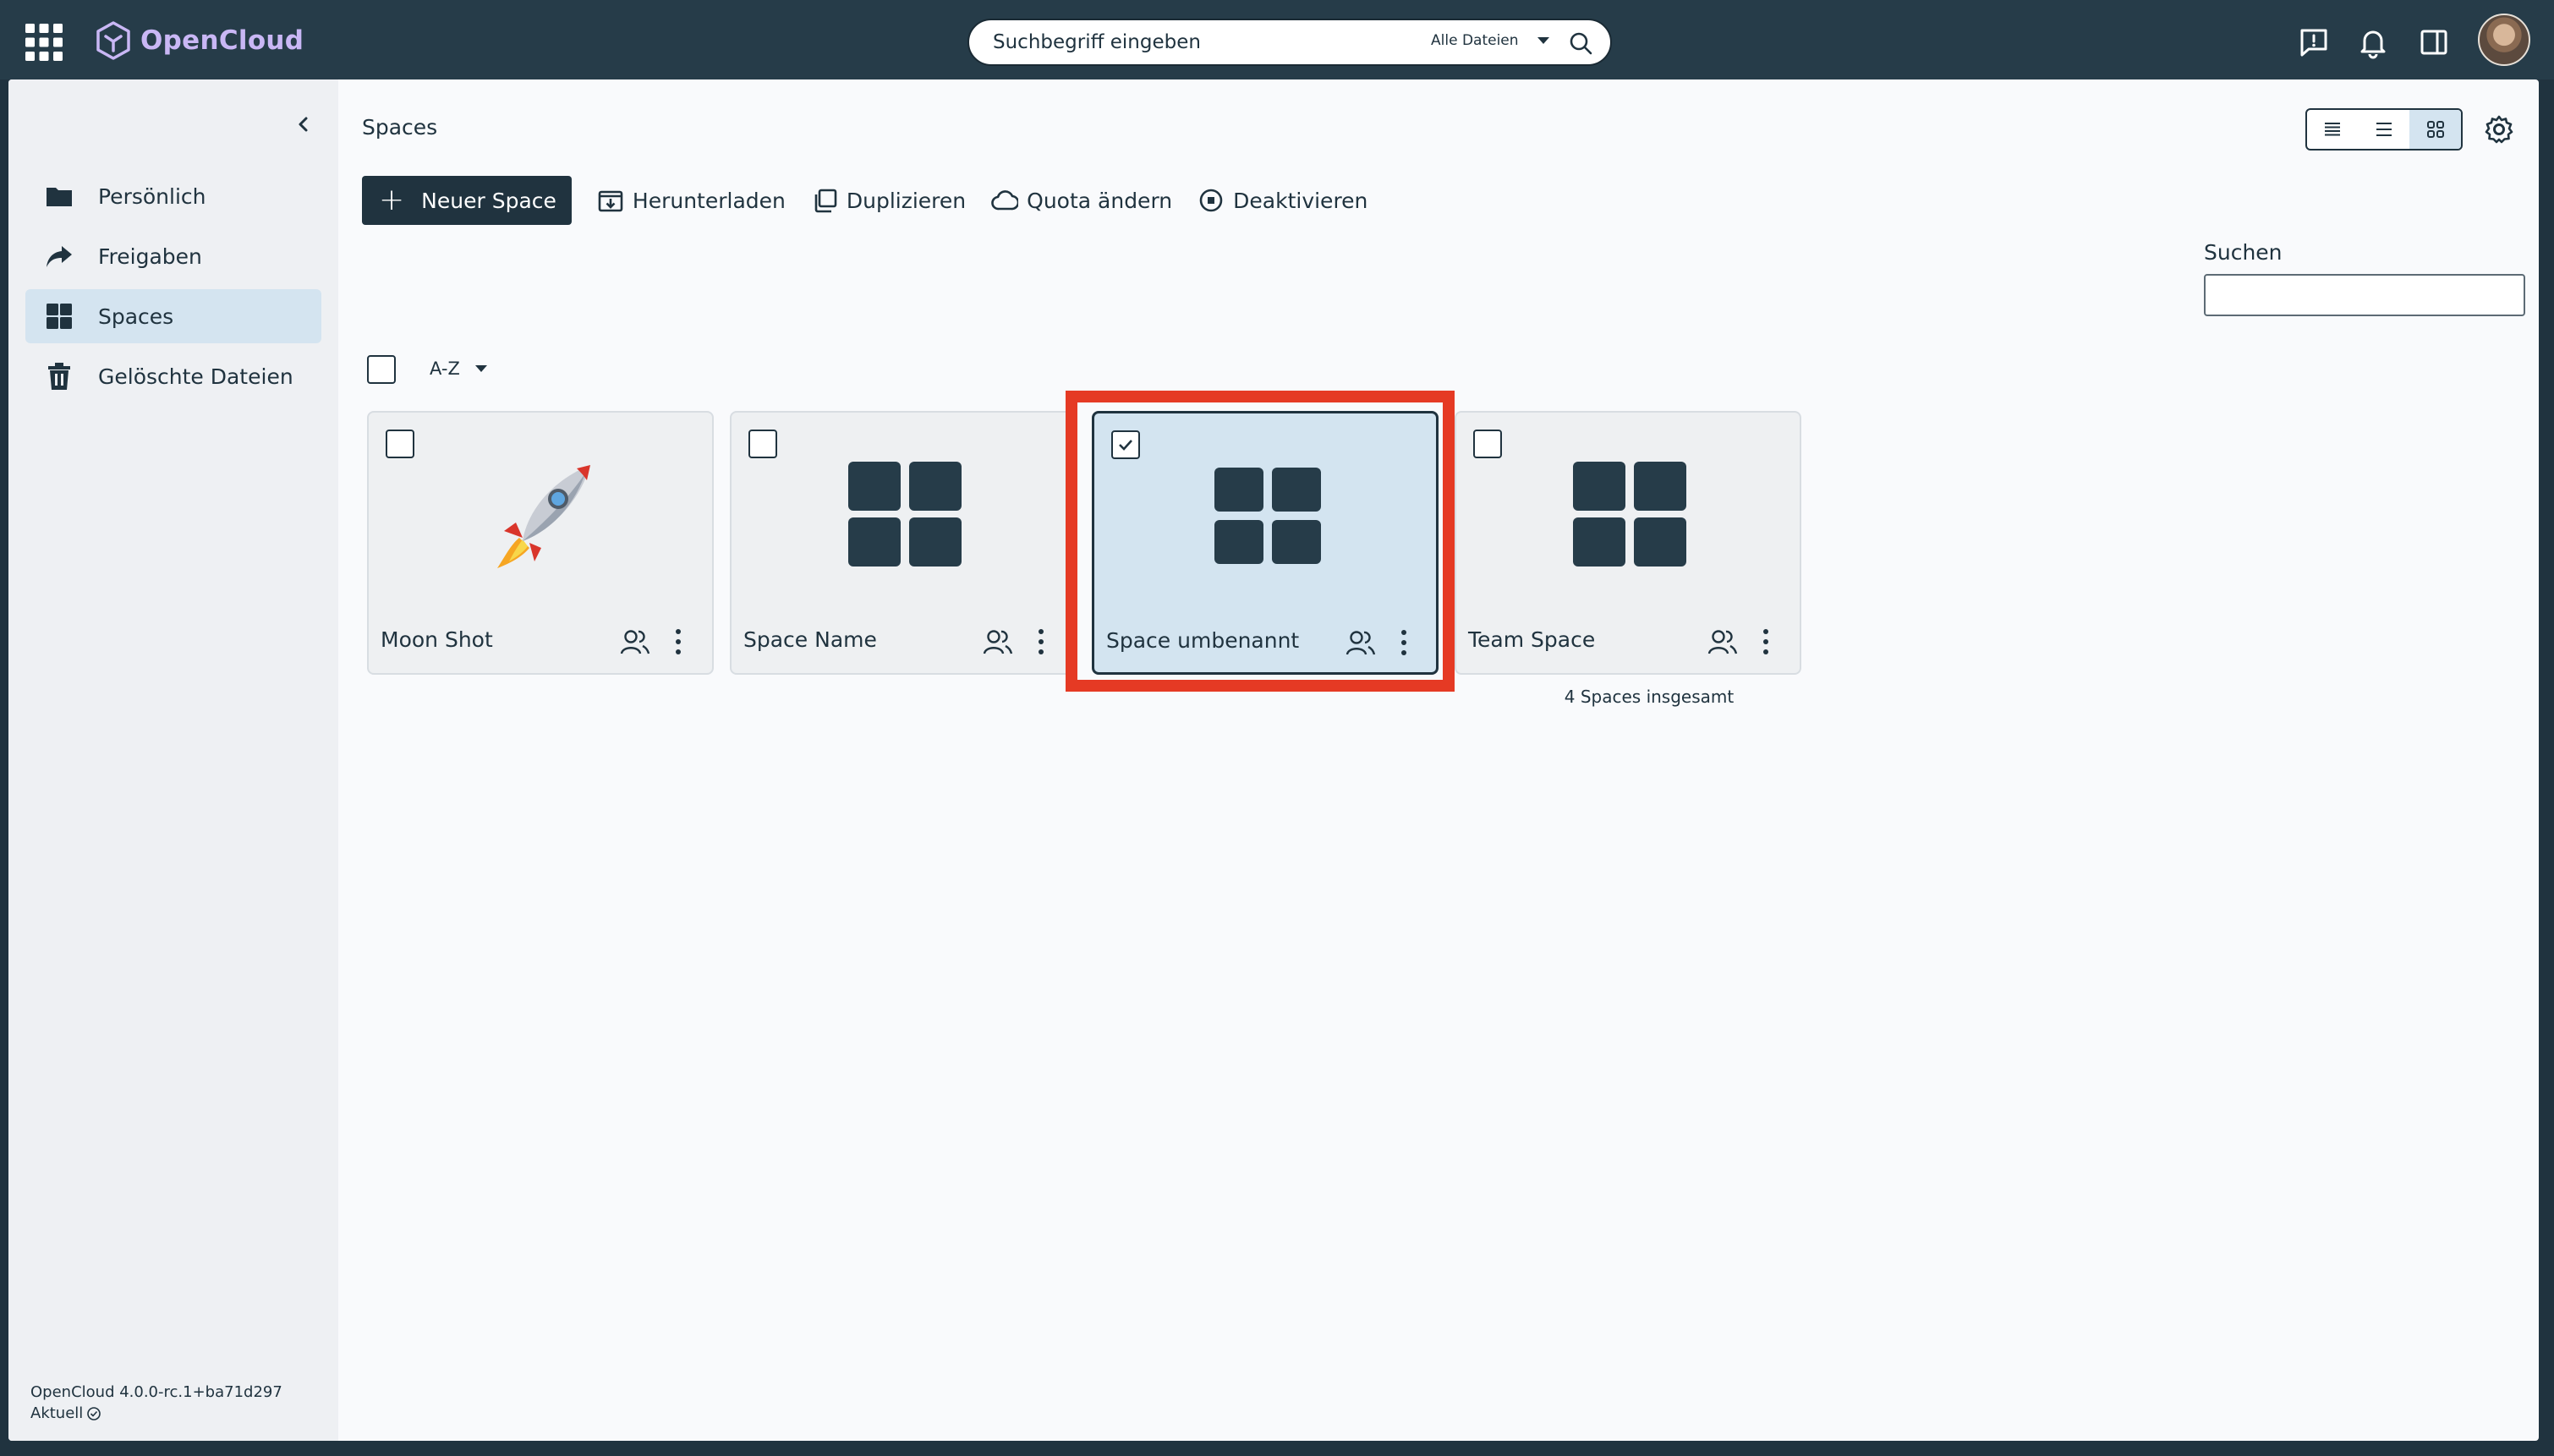 This screenshot has width=2554, height=1456. I want to click on global-search: Alle Dateien, so click(1289, 43).